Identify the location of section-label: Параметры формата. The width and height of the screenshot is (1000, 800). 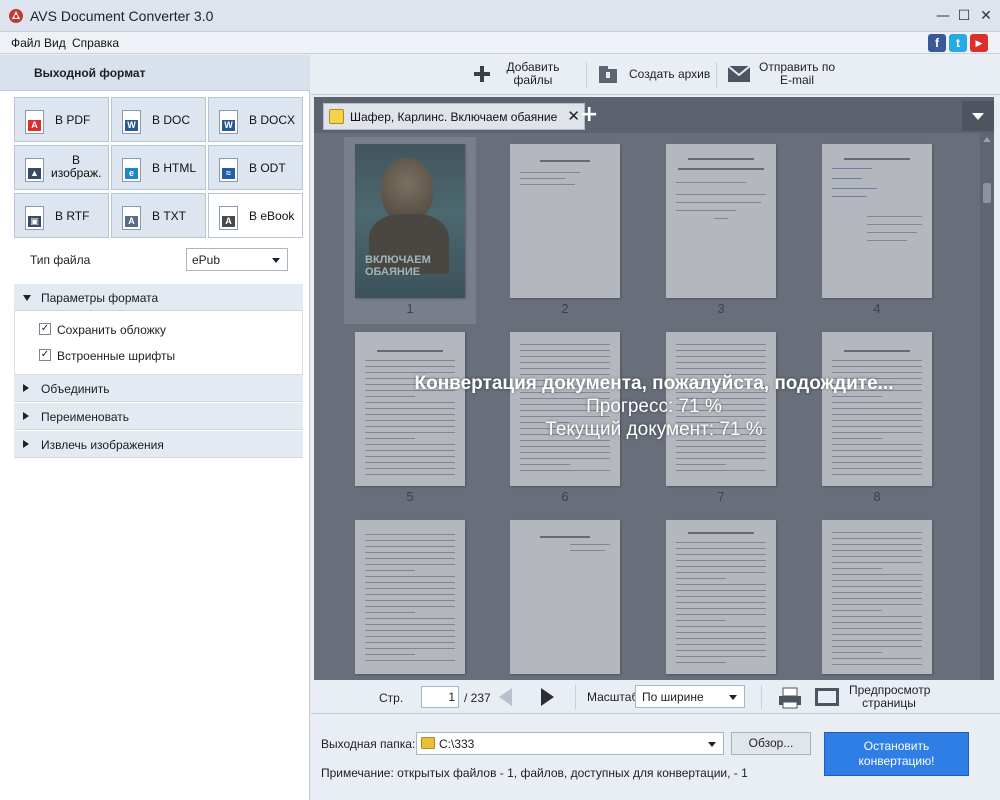
(100, 298).